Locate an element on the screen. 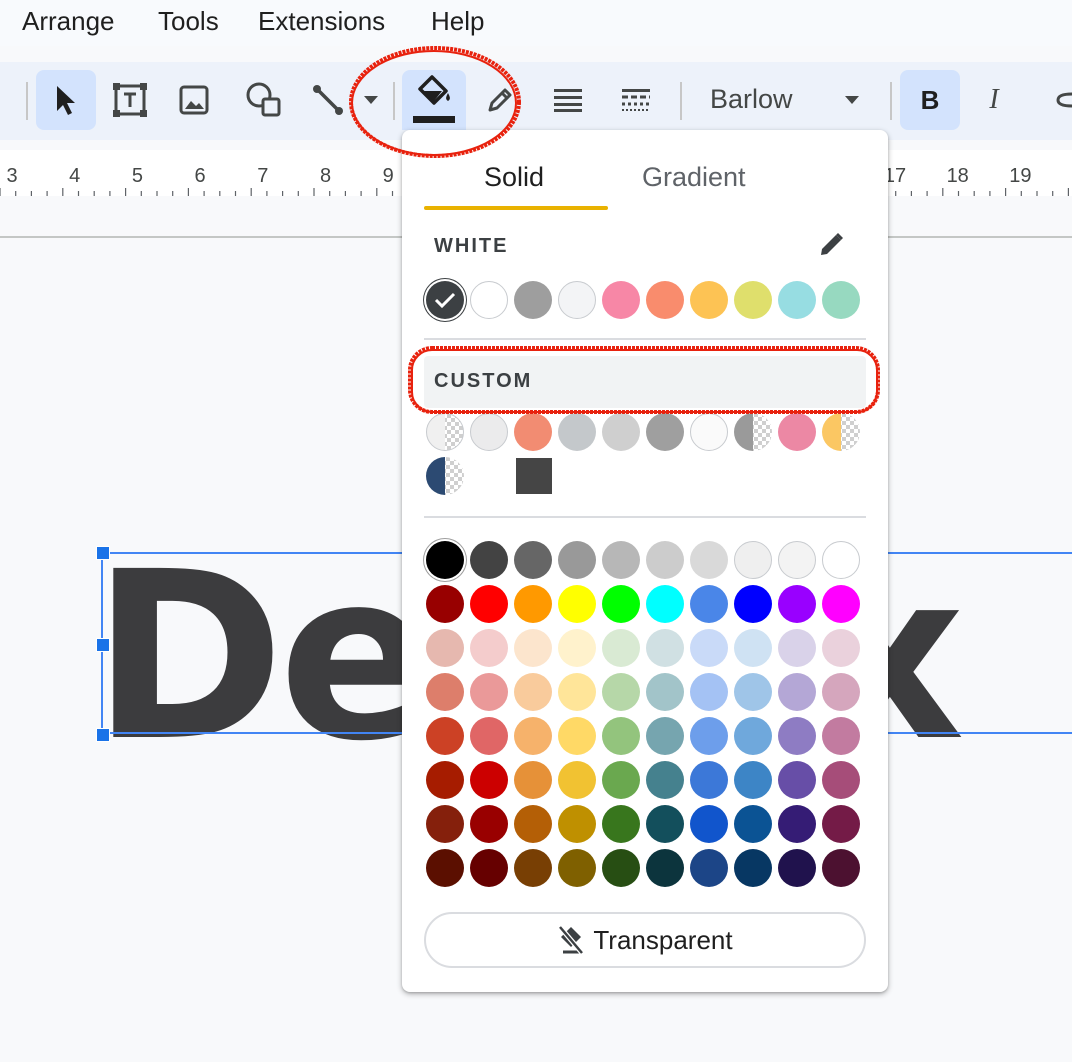 The width and height of the screenshot is (1072, 1062). select-tool-button is located at coordinates (66, 100).